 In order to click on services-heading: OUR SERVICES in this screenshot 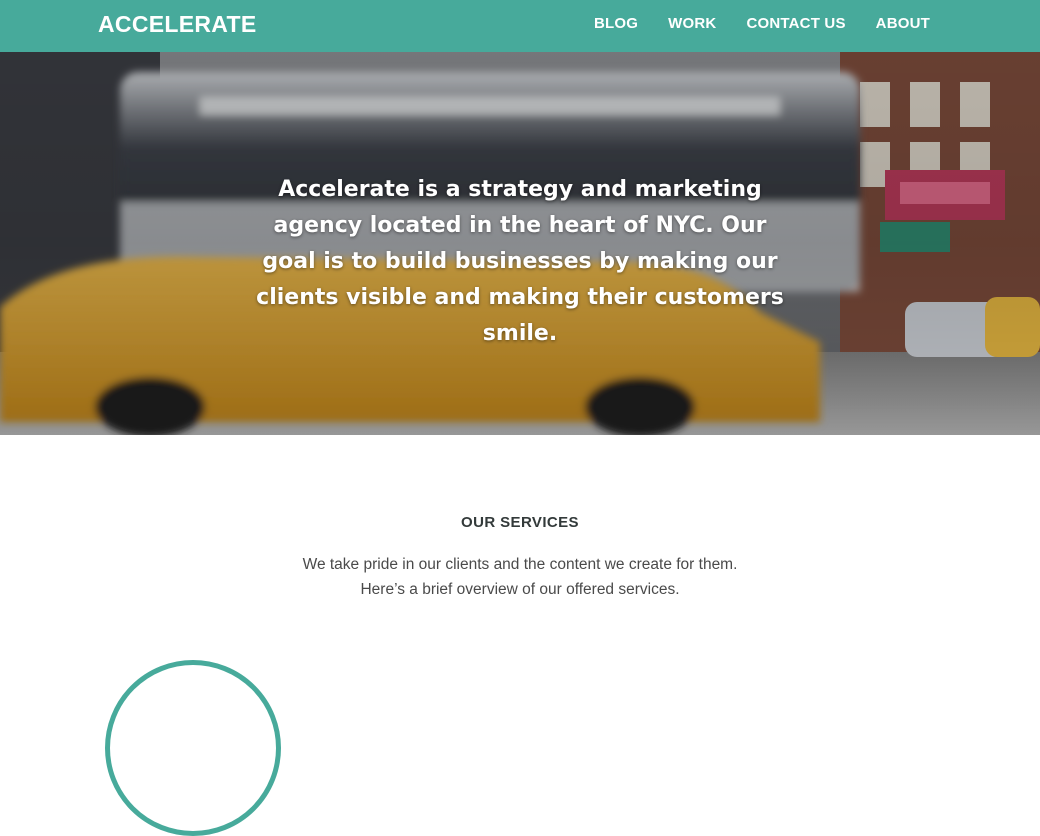, I will do `click(520, 522)`.